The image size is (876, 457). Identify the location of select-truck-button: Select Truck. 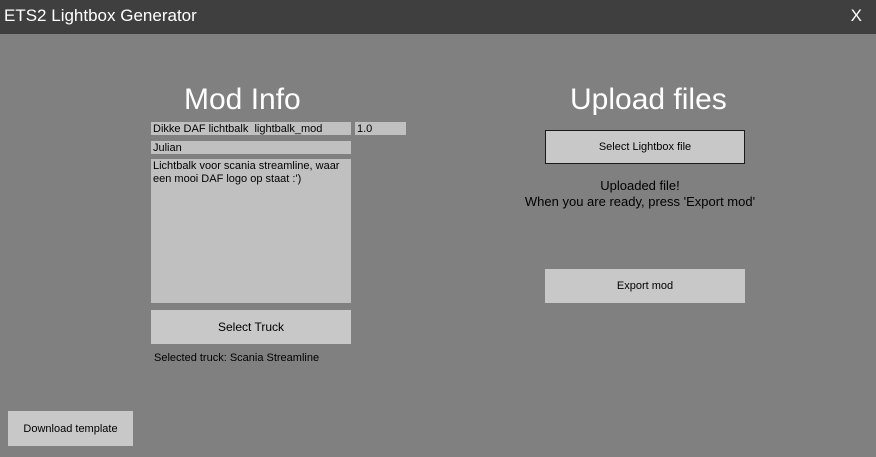
(251, 327).